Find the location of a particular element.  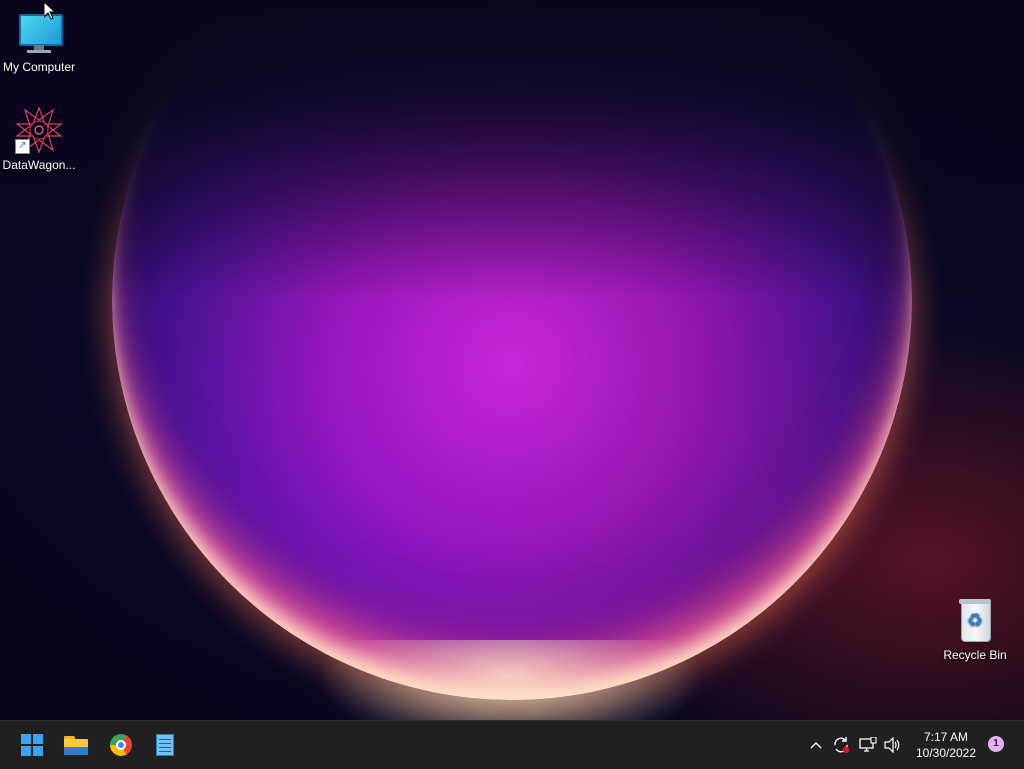

desktop-icon-label: Recycle Bin is located at coordinates (975, 655).